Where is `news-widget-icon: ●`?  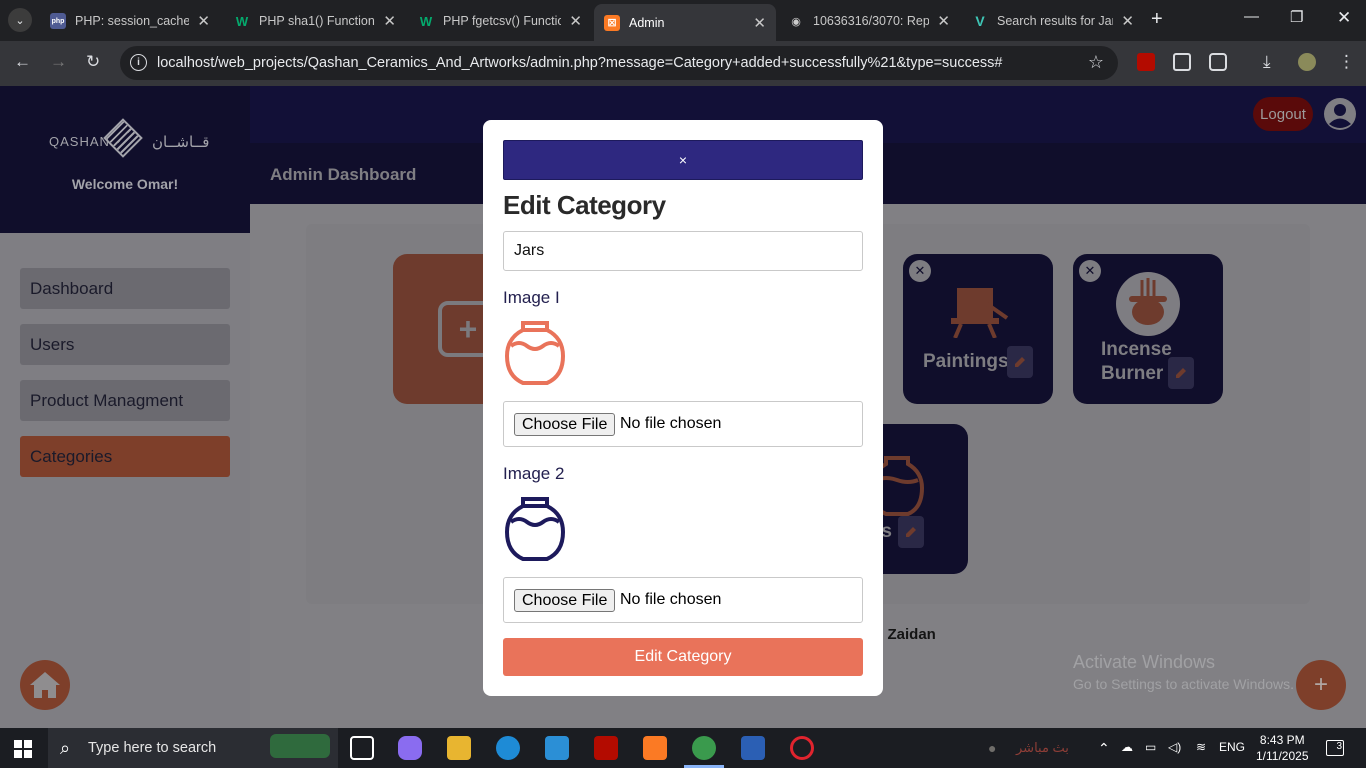
news-widget-icon: ● is located at coordinates (992, 748).